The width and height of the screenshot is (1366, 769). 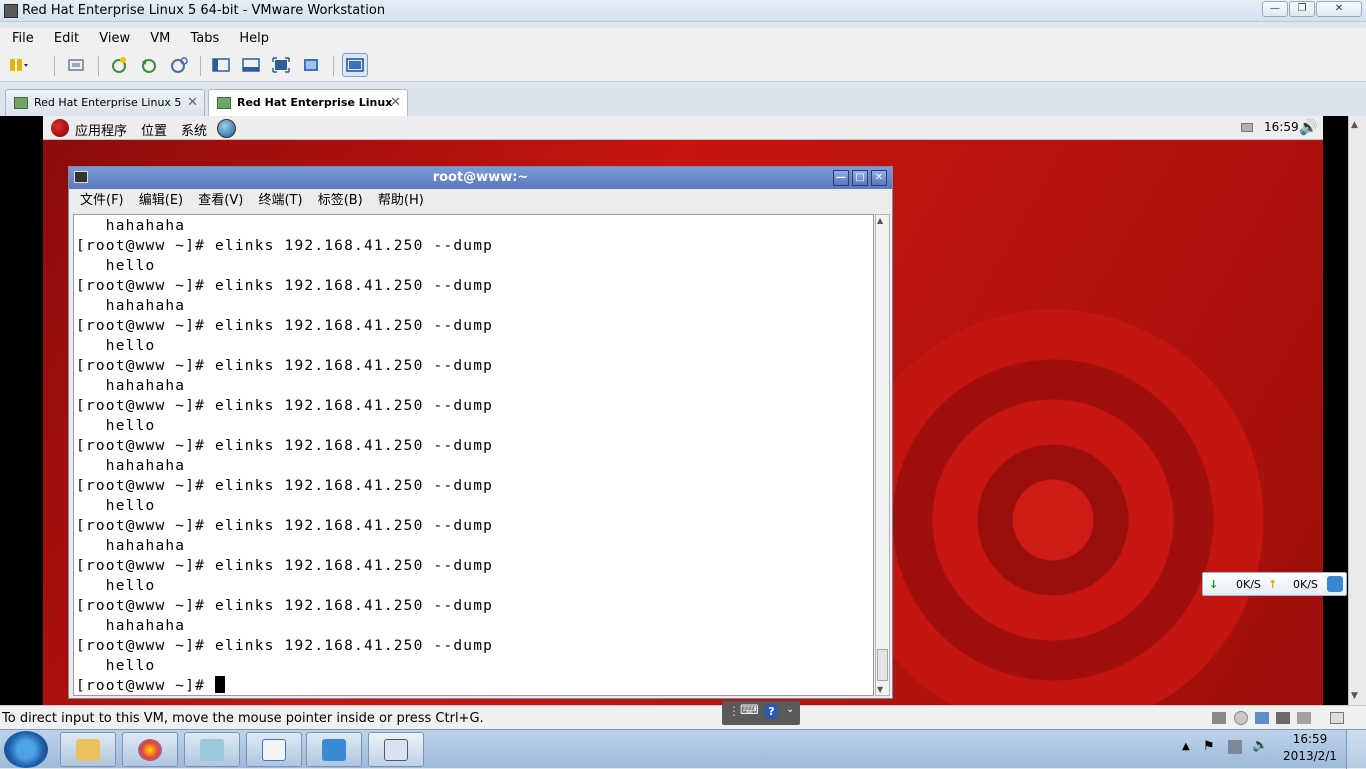 I want to click on tab-vm-2: Red Hat Enterprise Linux ... ✕, so click(x=308, y=112).